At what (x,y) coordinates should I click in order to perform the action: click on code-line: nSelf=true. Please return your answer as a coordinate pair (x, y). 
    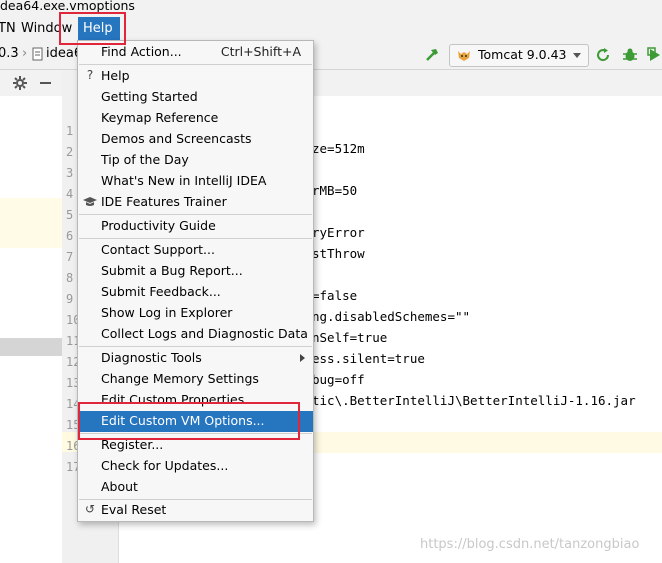
    Looking at the image, I should click on (350, 337).